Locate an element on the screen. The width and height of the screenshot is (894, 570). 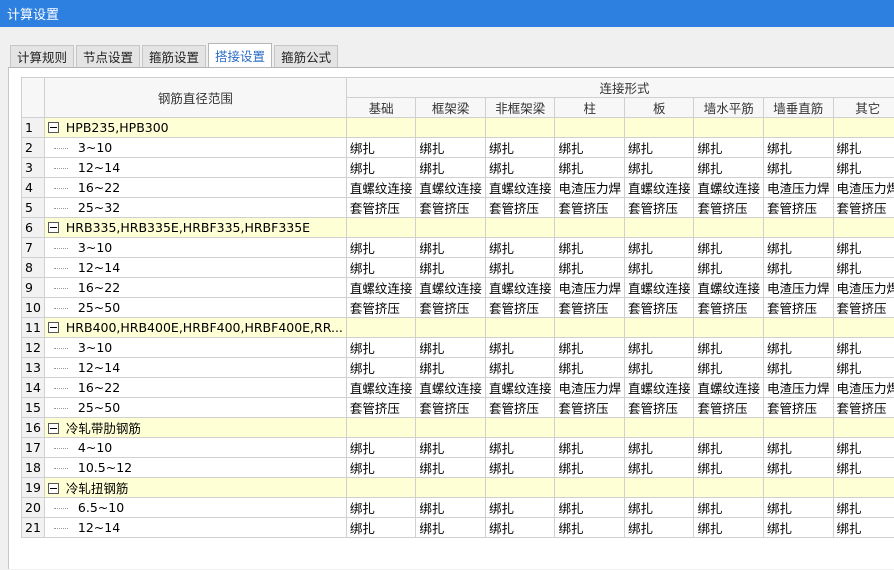
diameter-range-cell: 6.5~10 is located at coordinates (195, 508).